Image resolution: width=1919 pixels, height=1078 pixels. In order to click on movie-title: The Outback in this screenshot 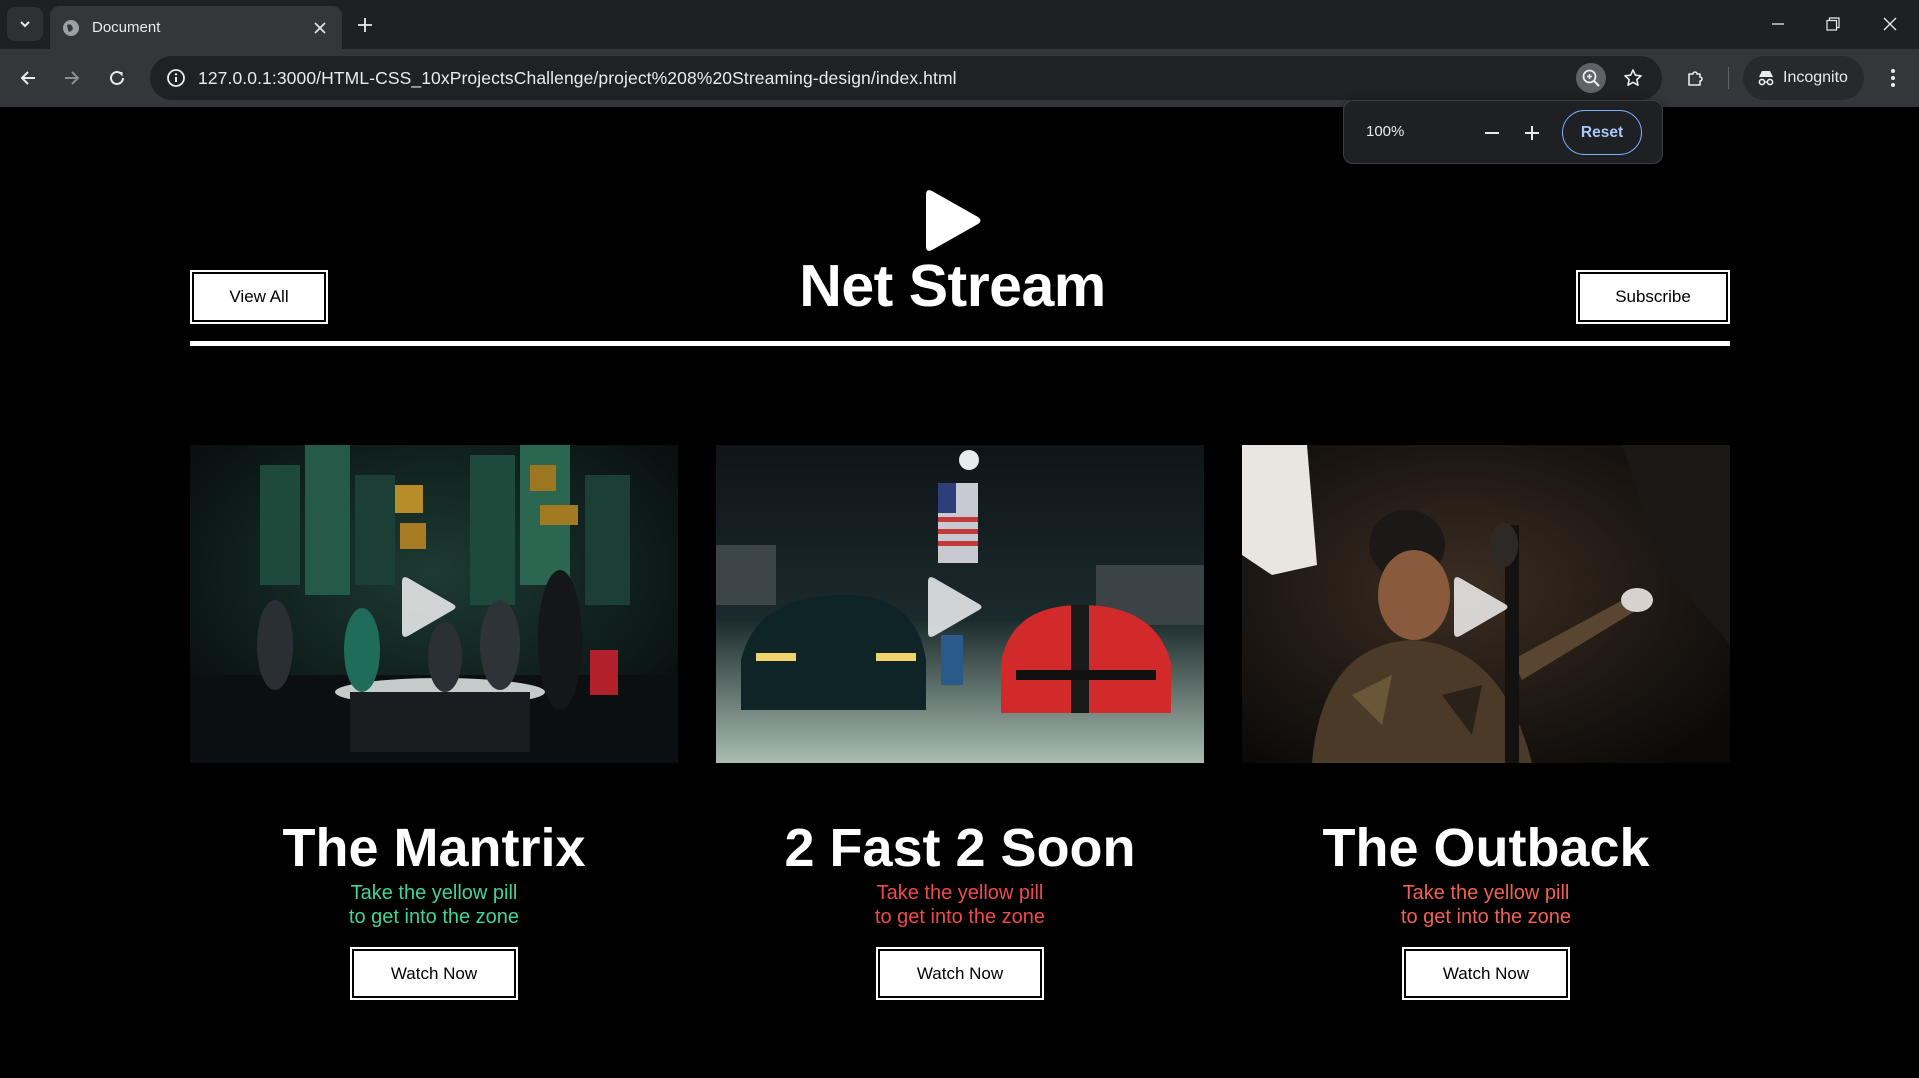, I will do `click(1486, 848)`.